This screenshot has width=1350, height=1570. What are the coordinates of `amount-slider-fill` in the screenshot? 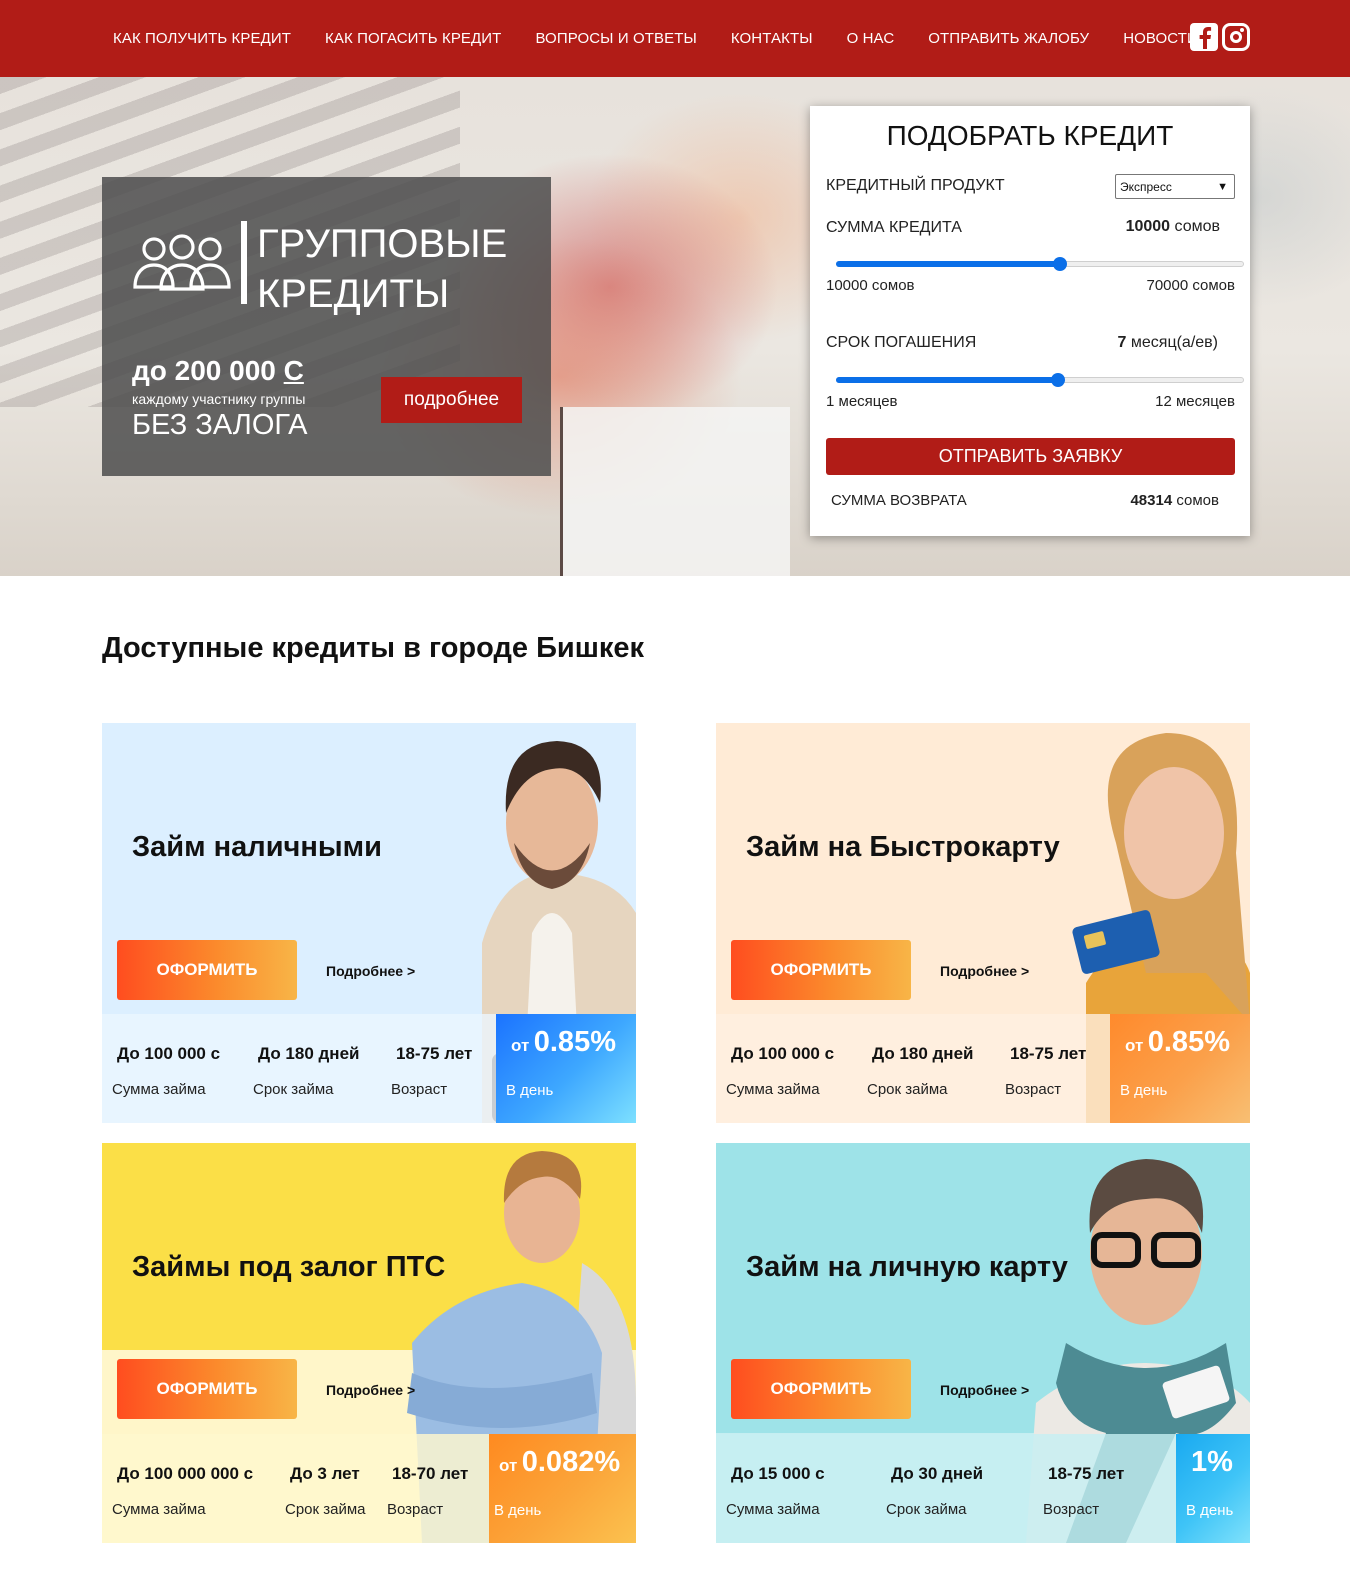 It's located at (948, 264).